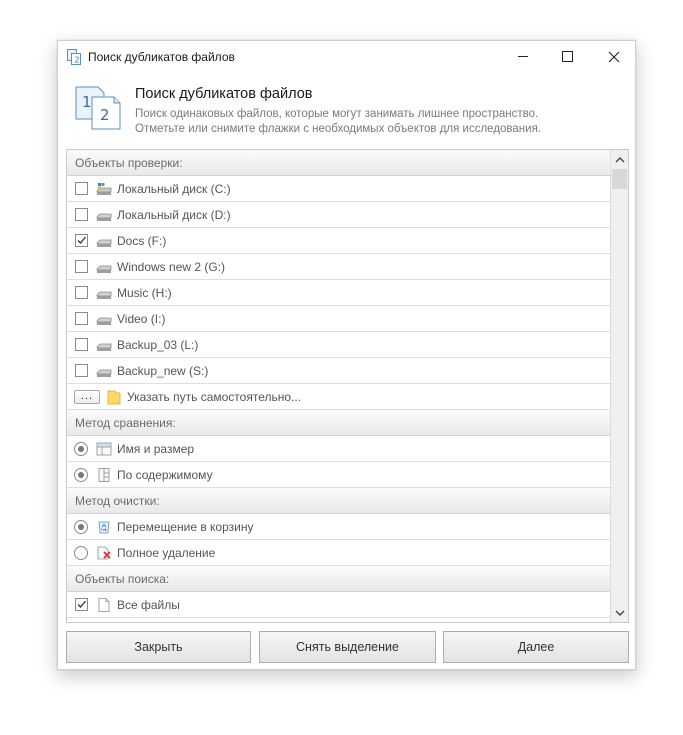 The width and height of the screenshot is (683, 735). What do you see at coordinates (339, 241) in the screenshot?
I see `drive-row: Docs (F:)` at bounding box center [339, 241].